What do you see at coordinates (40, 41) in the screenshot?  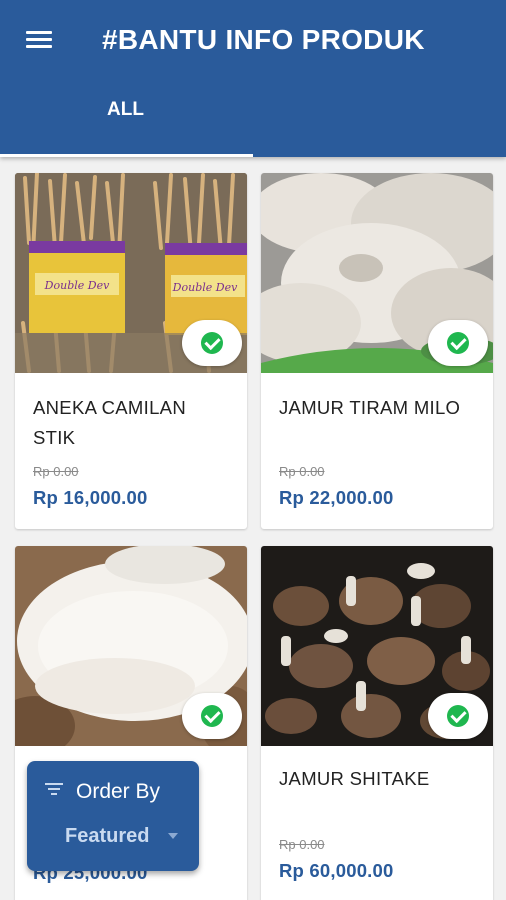 I see `menu-icon` at bounding box center [40, 41].